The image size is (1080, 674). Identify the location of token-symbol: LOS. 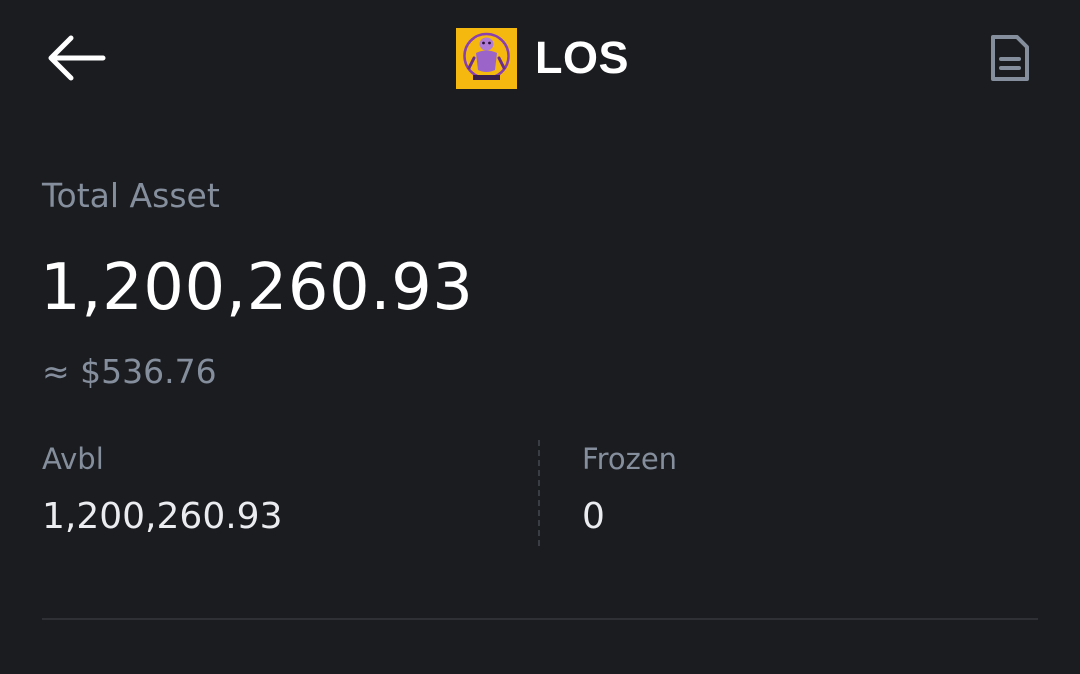
(582, 57).